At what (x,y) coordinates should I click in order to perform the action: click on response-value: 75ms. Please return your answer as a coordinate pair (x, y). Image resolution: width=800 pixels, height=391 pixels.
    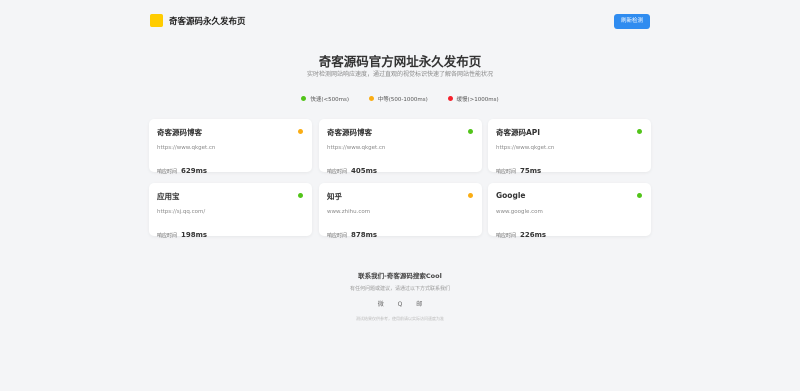
    Looking at the image, I should click on (531, 171).